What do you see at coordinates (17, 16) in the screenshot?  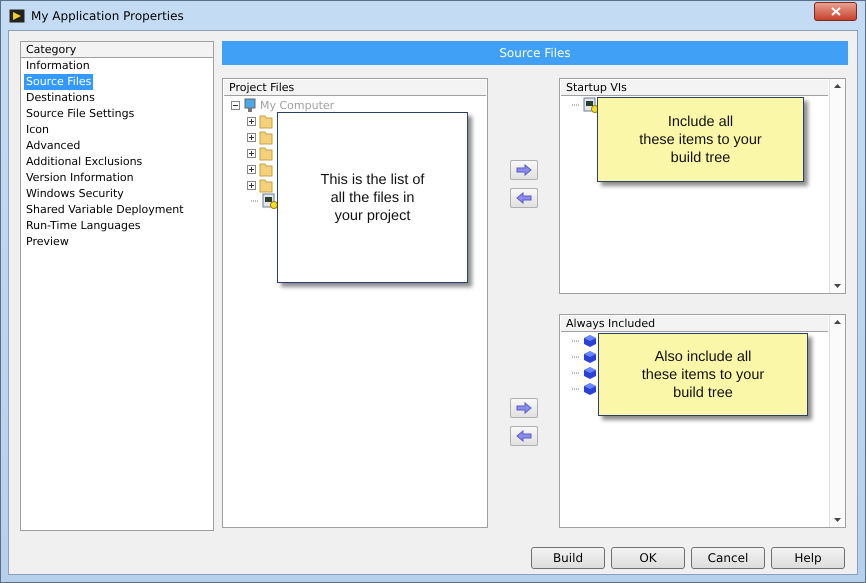 I see `app-icon` at bounding box center [17, 16].